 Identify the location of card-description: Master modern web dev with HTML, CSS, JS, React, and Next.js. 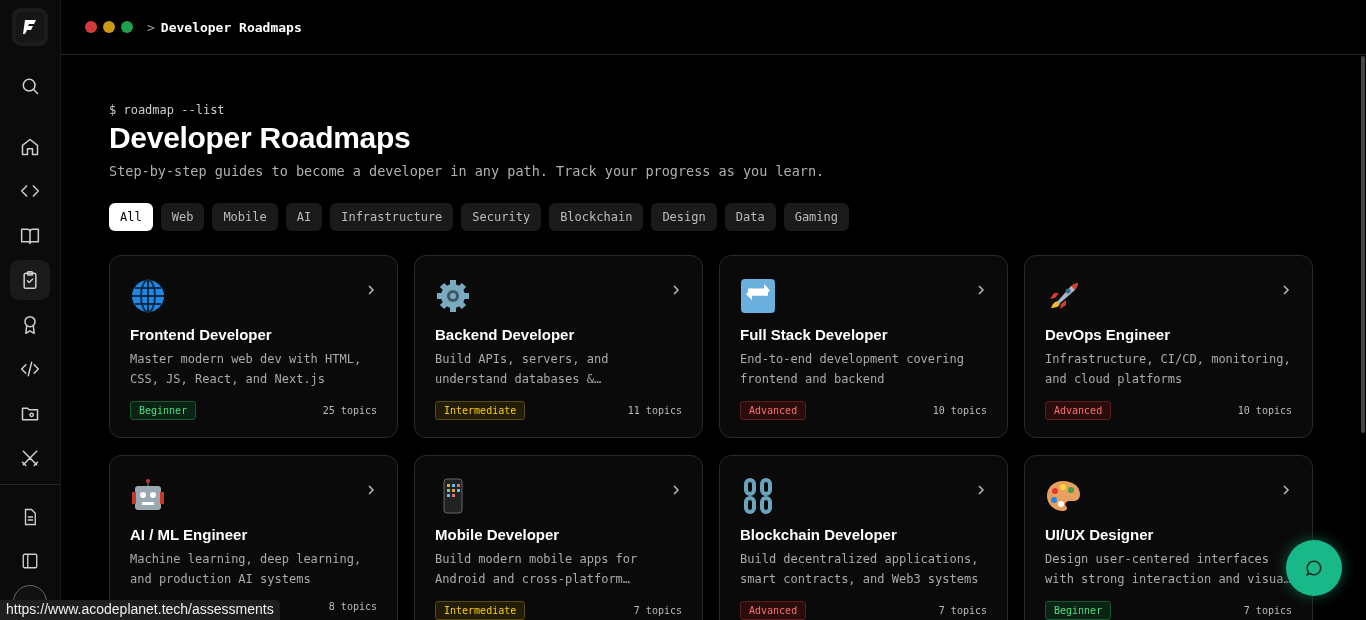
(246, 369).